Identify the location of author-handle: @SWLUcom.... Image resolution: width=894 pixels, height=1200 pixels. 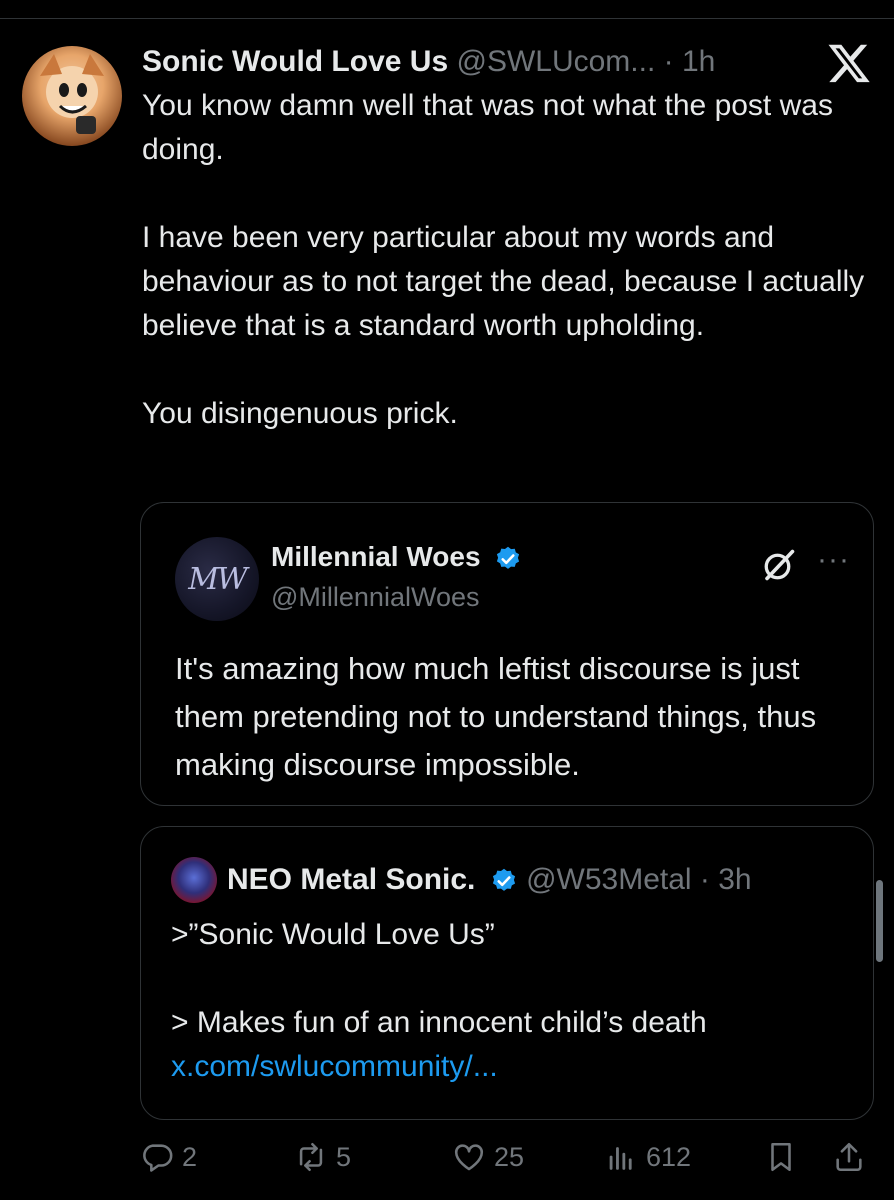
(555, 61).